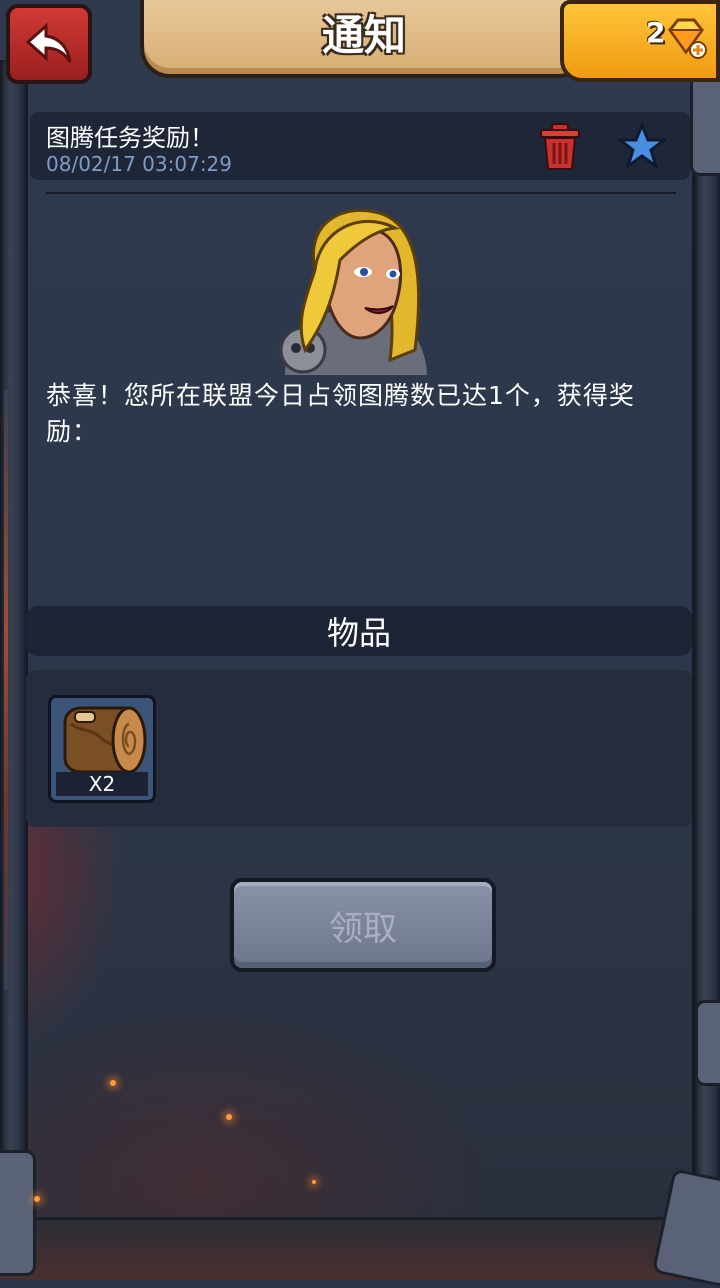 The image size is (720, 1288). I want to click on items-panel: X2, so click(359, 748).